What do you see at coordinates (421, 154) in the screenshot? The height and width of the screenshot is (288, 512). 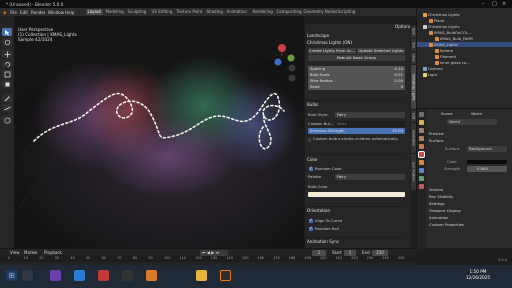 I see `world-tab-icon` at bounding box center [421, 154].